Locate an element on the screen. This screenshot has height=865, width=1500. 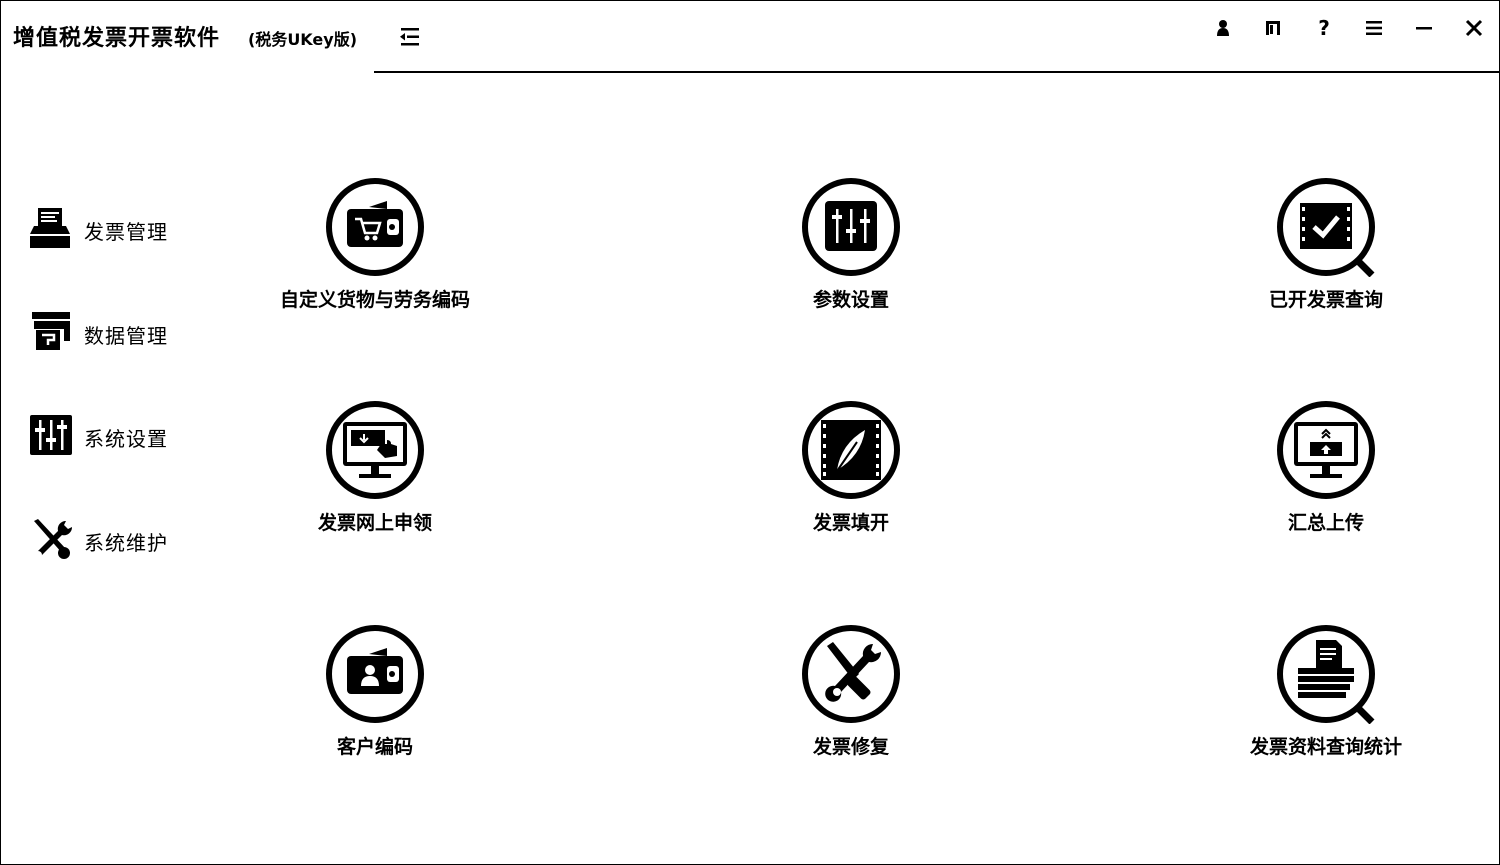
tile-parameter-settings: 参数设置 is located at coordinates (851, 252).